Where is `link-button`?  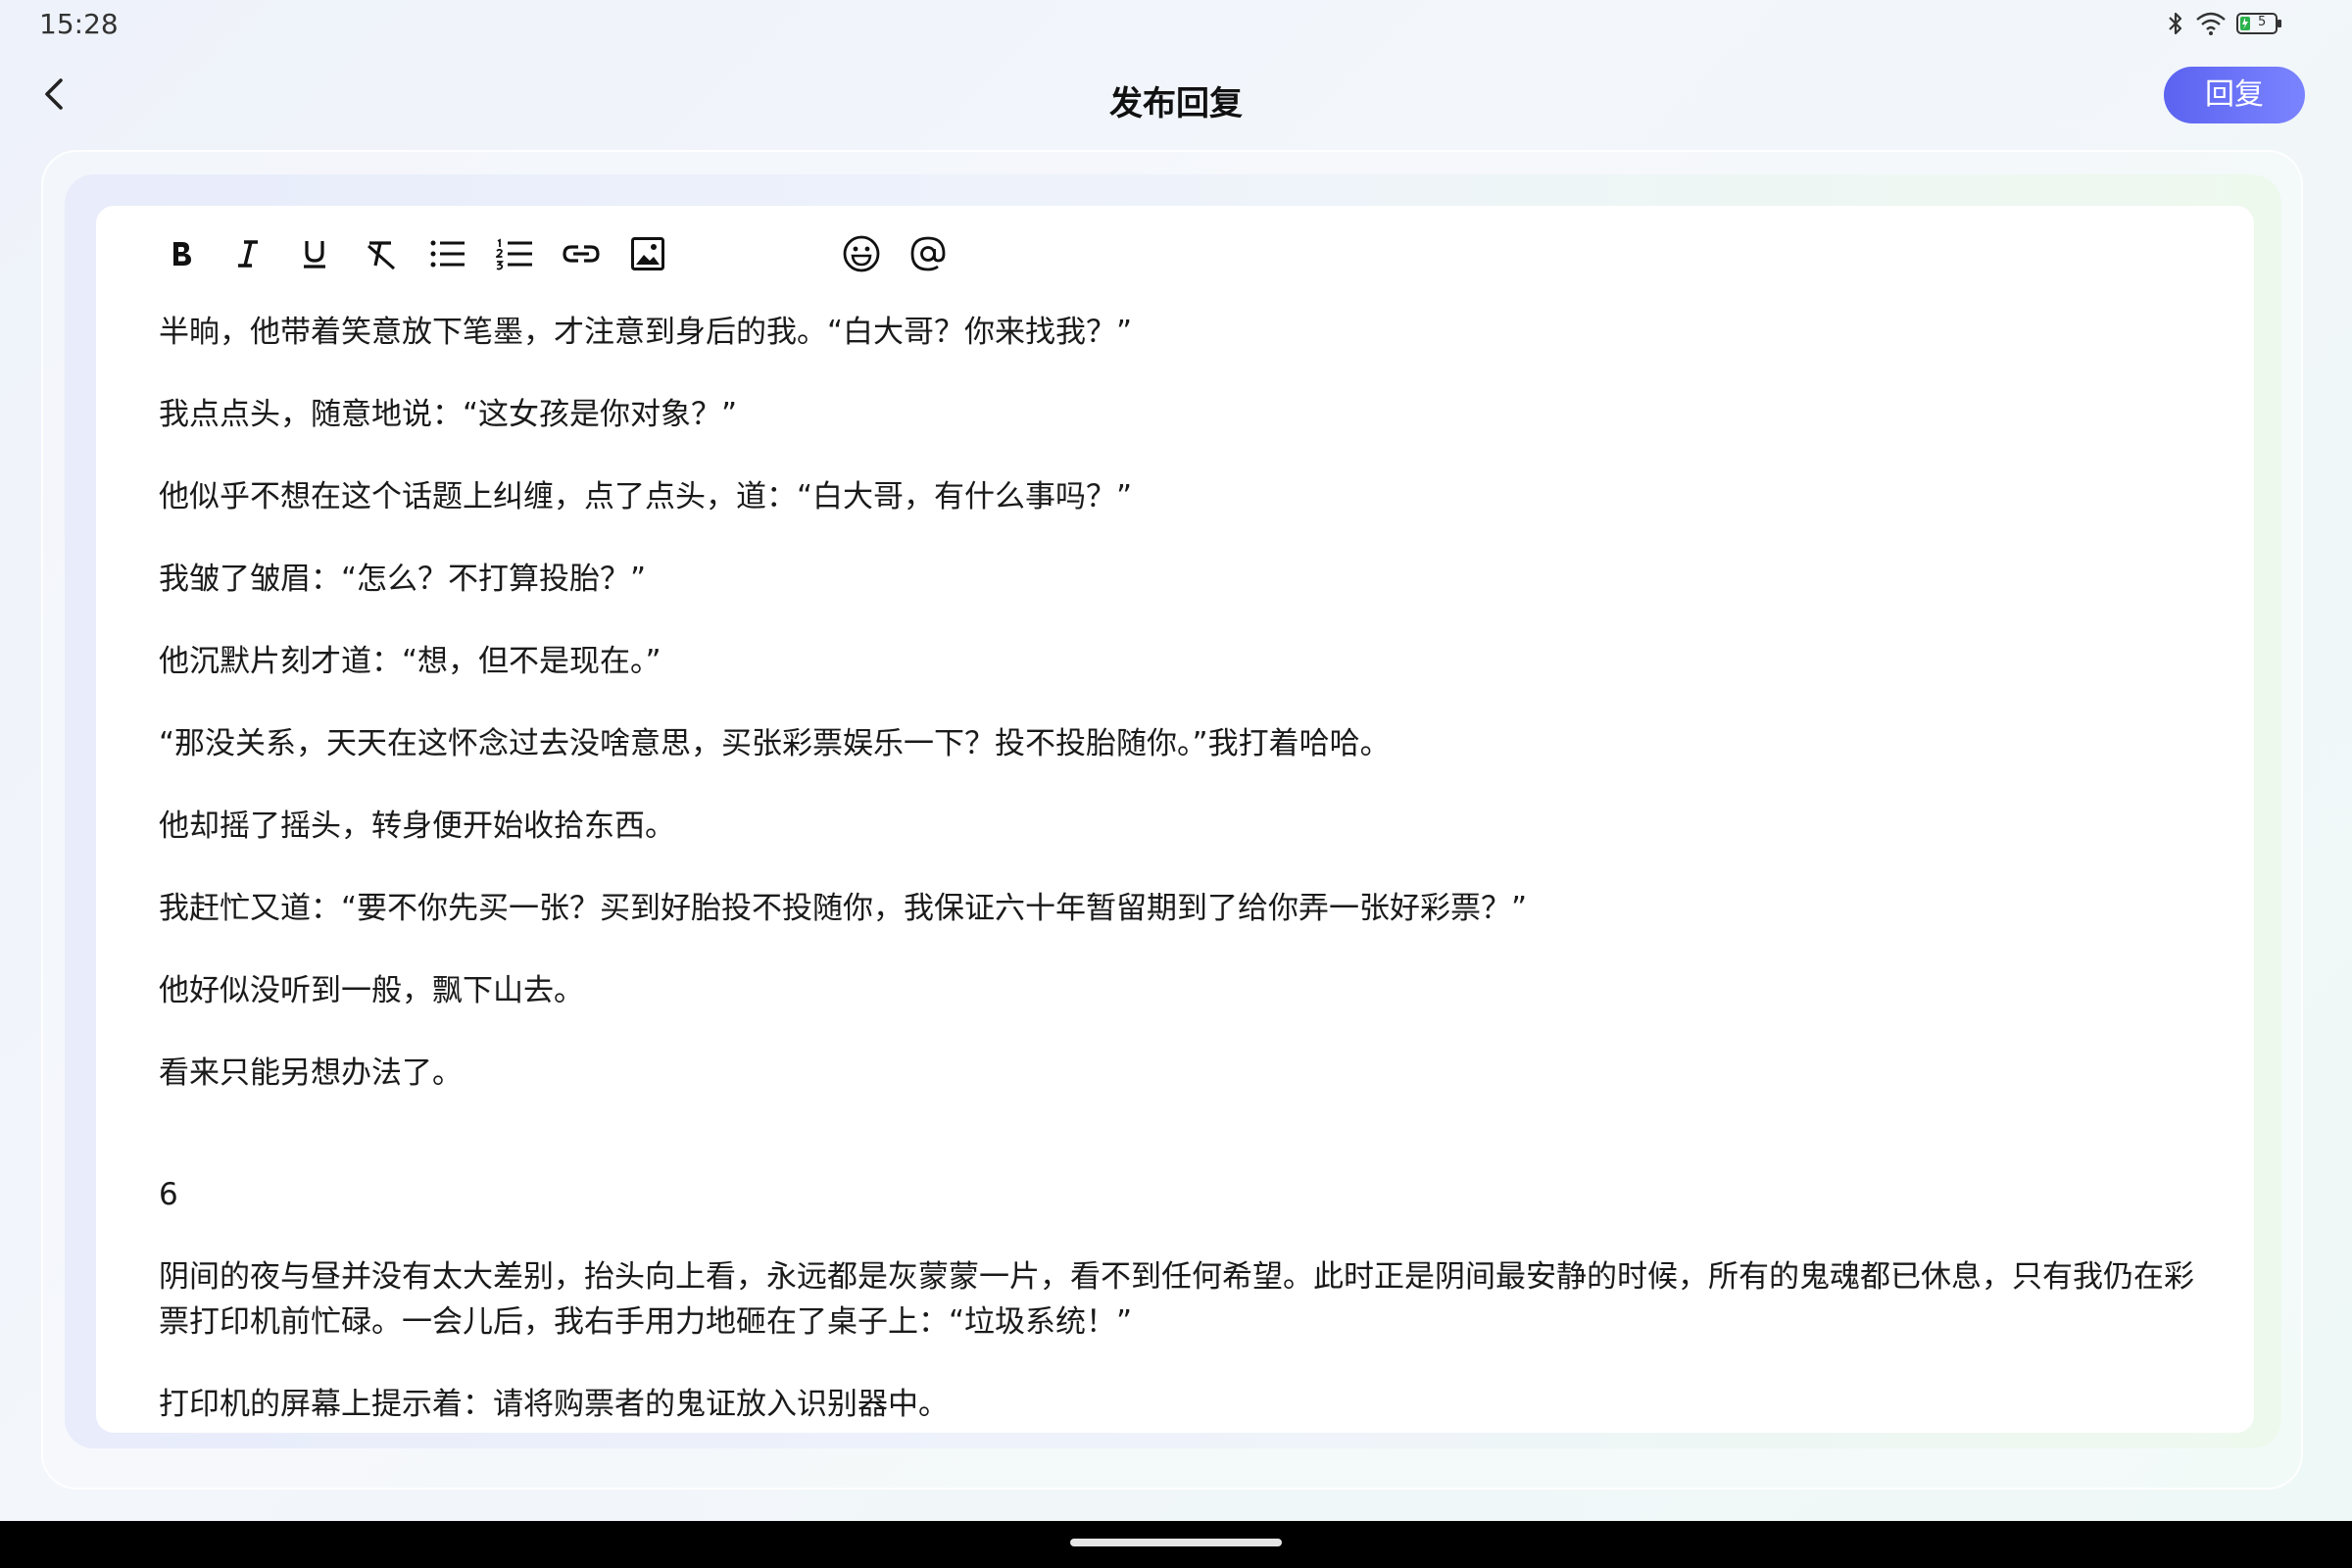
link-button is located at coordinates (581, 253).